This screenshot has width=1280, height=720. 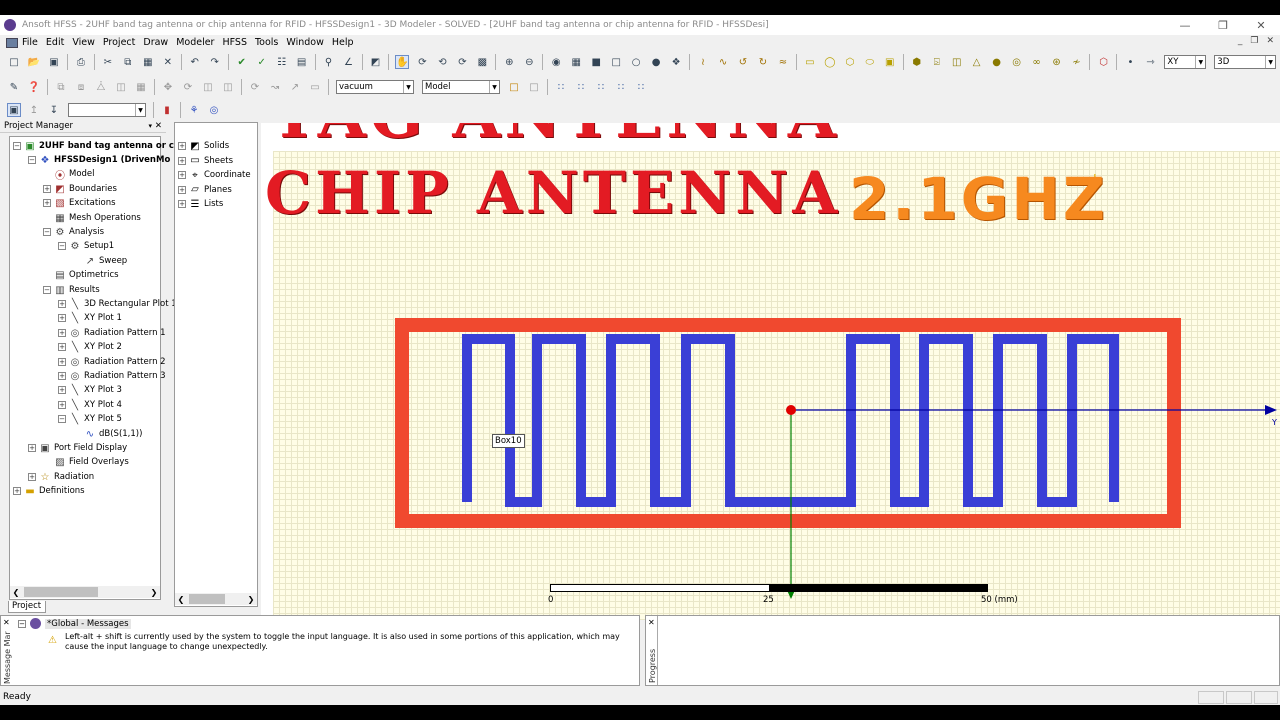 What do you see at coordinates (205, 190) in the screenshot?
I see `model-tree-item: + ▱ Planes` at bounding box center [205, 190].